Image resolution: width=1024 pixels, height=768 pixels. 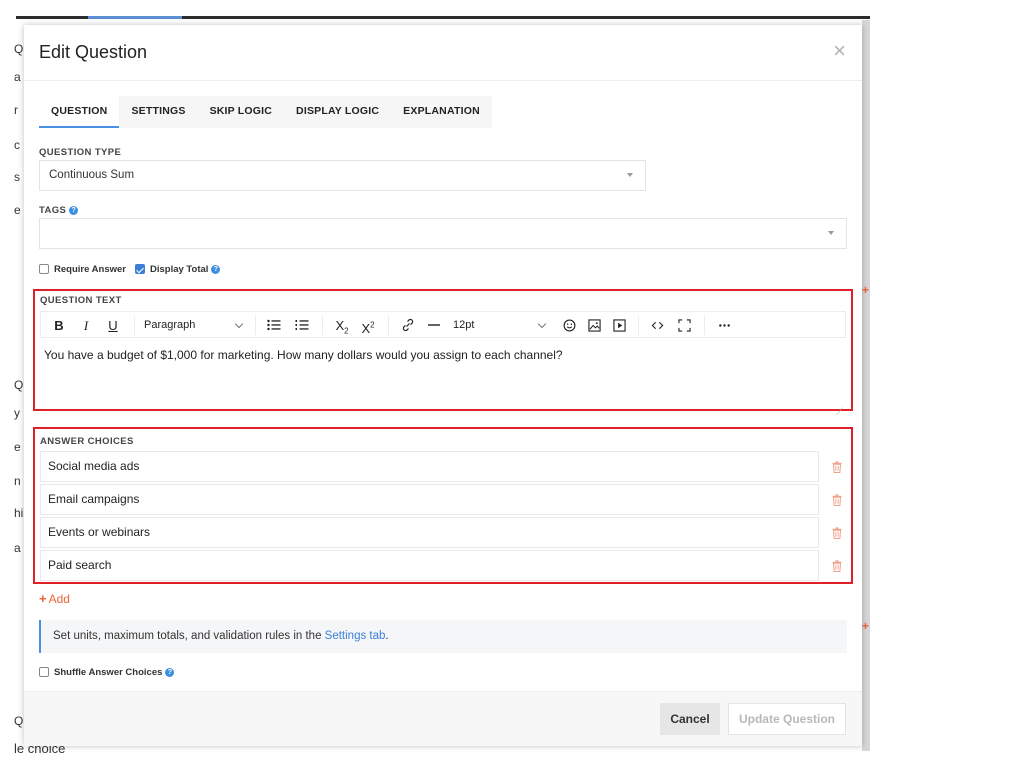 What do you see at coordinates (429, 532) in the screenshot?
I see `answer-choice-input: Events or webinars` at bounding box center [429, 532].